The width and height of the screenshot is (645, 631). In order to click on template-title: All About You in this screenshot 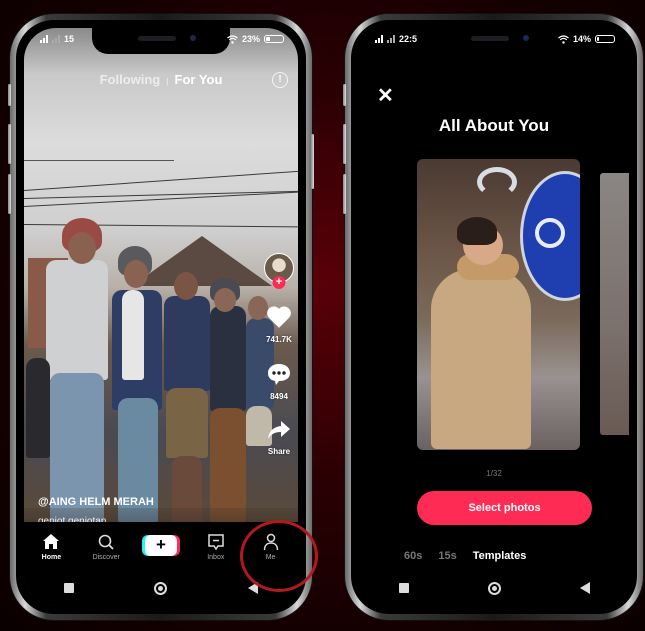, I will do `click(494, 125)`.